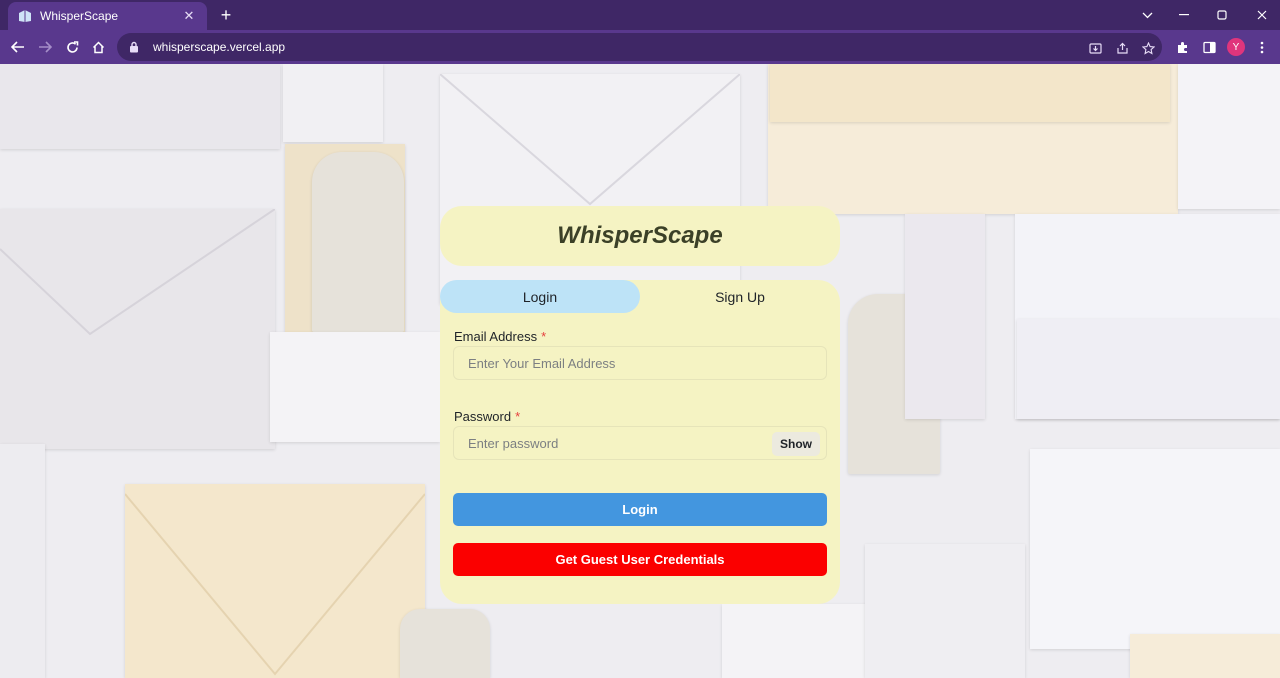  Describe the element at coordinates (136, 47) in the screenshot. I see `lock-icon` at that location.